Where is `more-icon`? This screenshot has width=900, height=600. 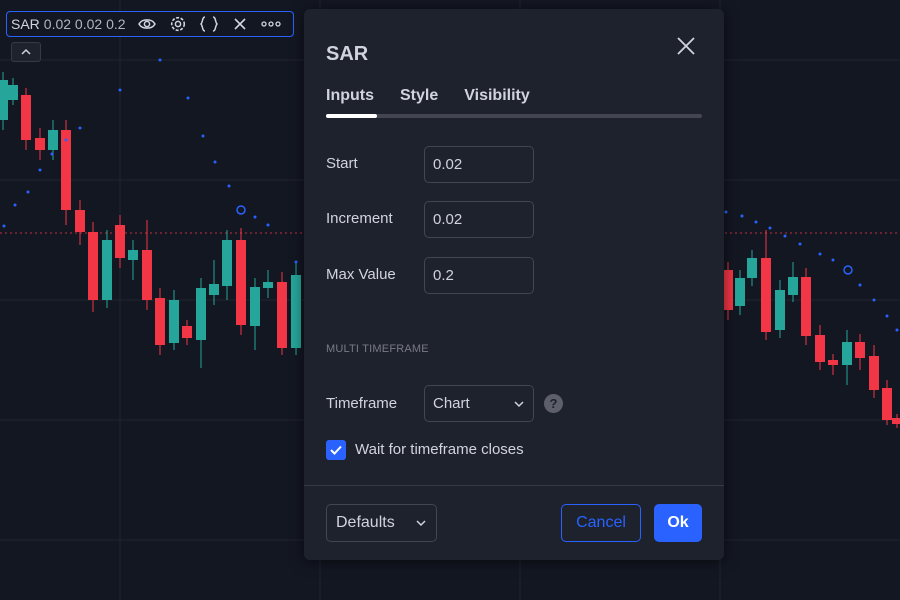
more-icon is located at coordinates (271, 24).